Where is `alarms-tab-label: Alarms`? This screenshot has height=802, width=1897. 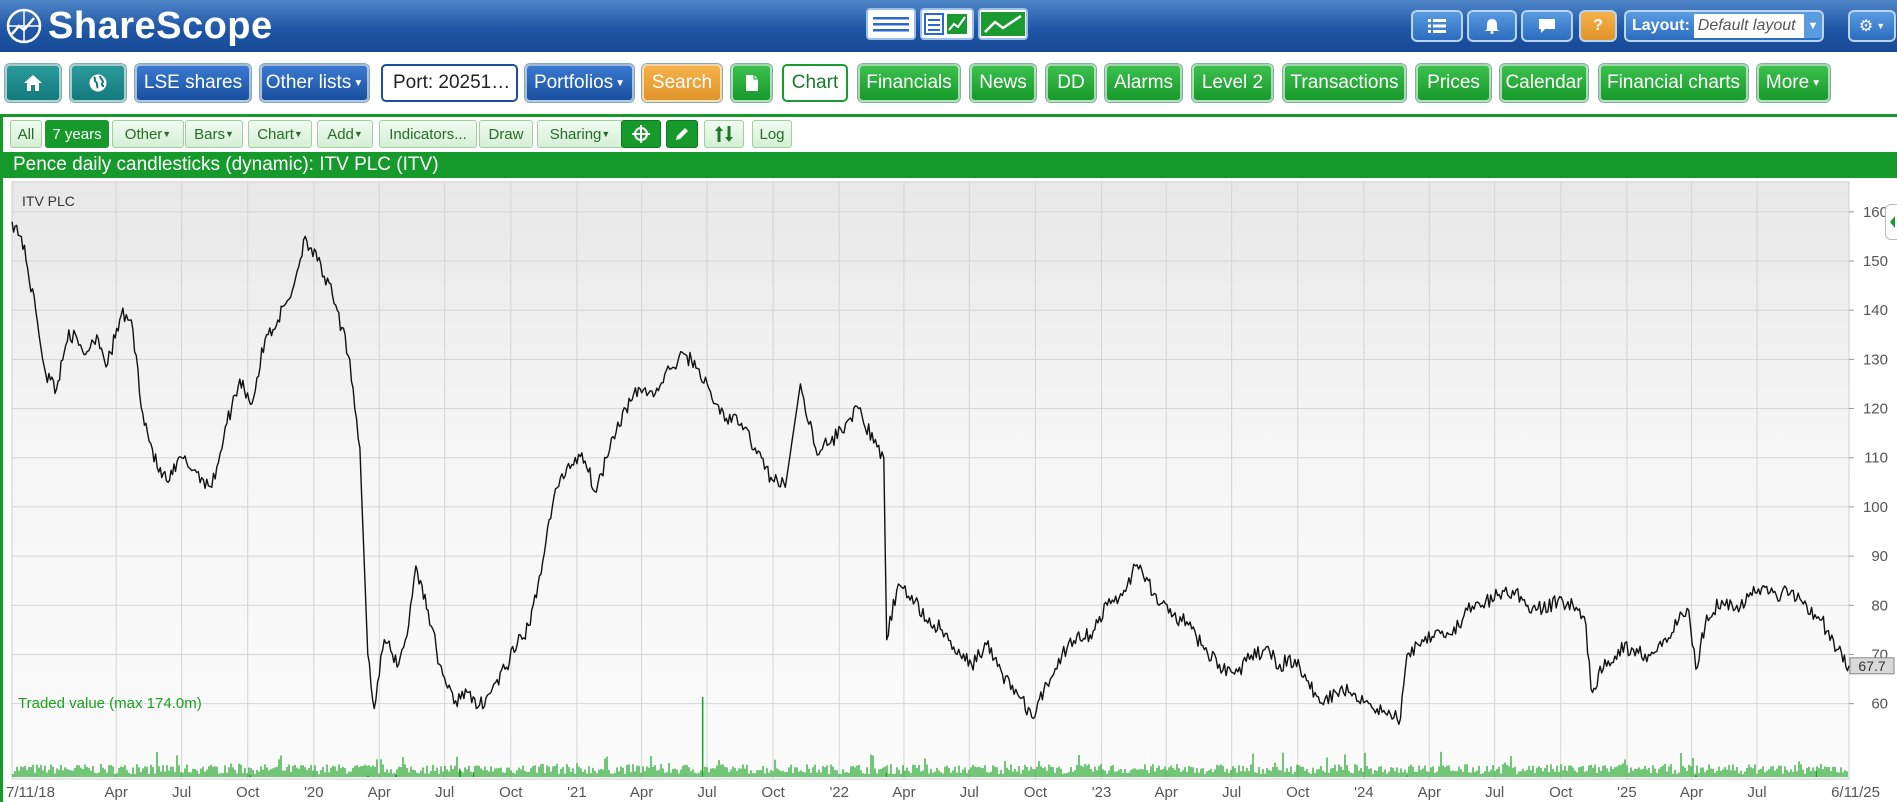 alarms-tab-label: Alarms is located at coordinates (1143, 82).